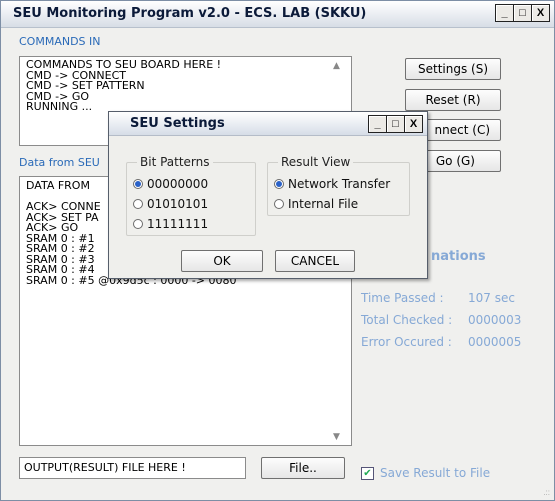 The height and width of the screenshot is (501, 555). I want to click on pattern-option-label: 11111111, so click(178, 224).